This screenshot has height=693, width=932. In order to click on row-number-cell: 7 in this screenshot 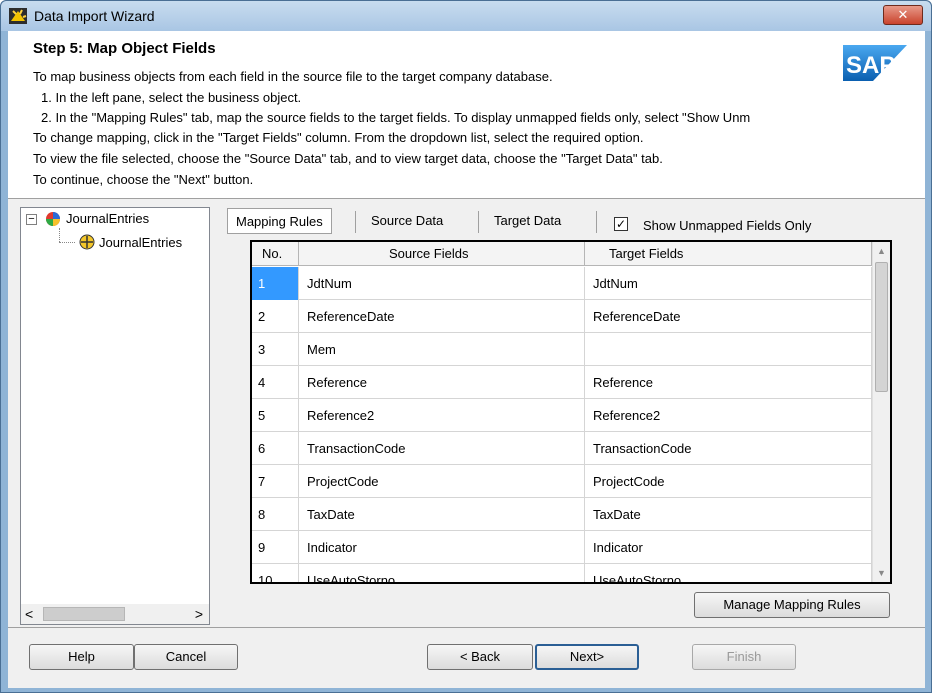, I will do `click(275, 481)`.